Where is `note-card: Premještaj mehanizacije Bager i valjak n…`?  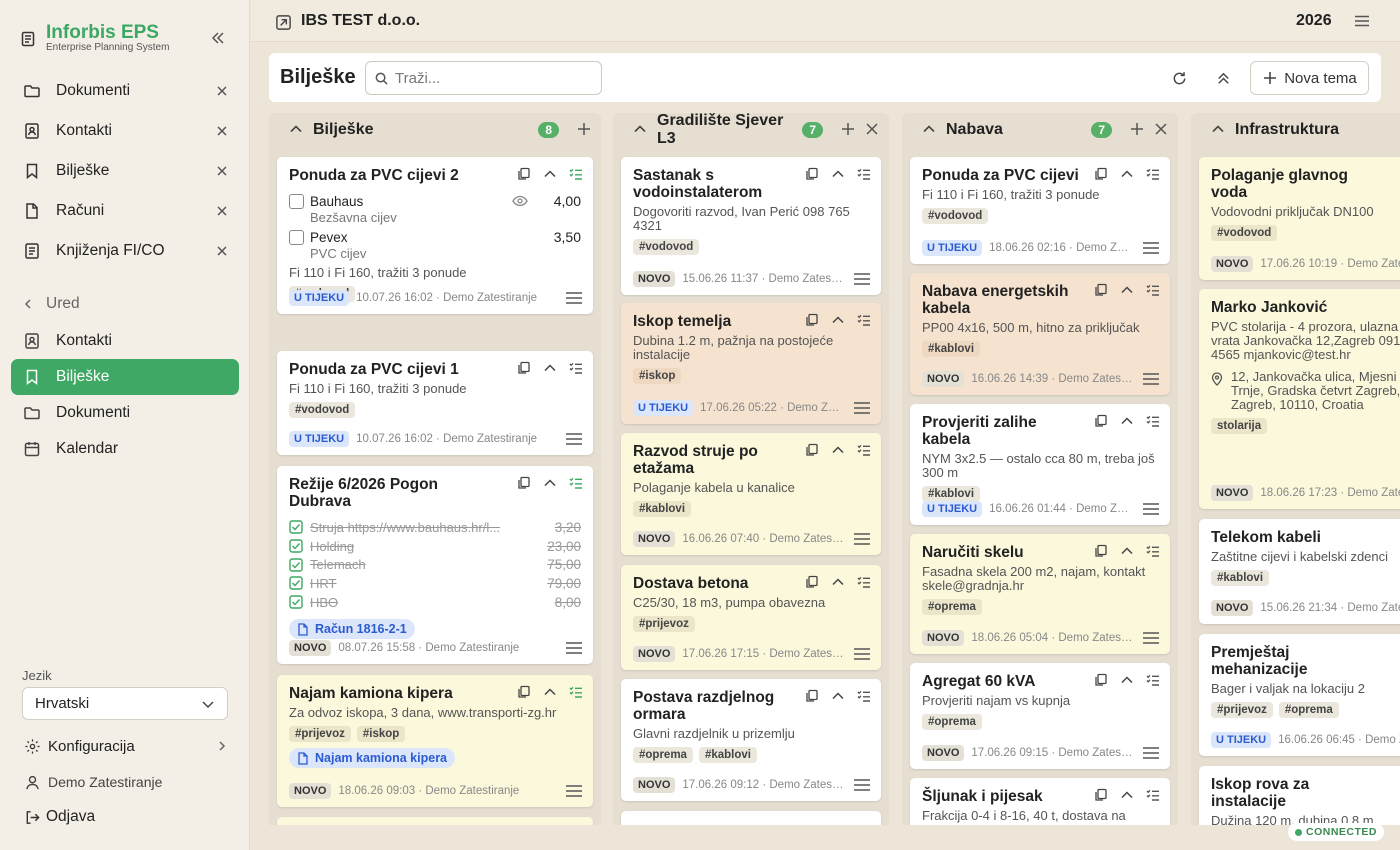
note-card: Premještaj mehanizacije Bager i valjak n… is located at coordinates (1299, 695).